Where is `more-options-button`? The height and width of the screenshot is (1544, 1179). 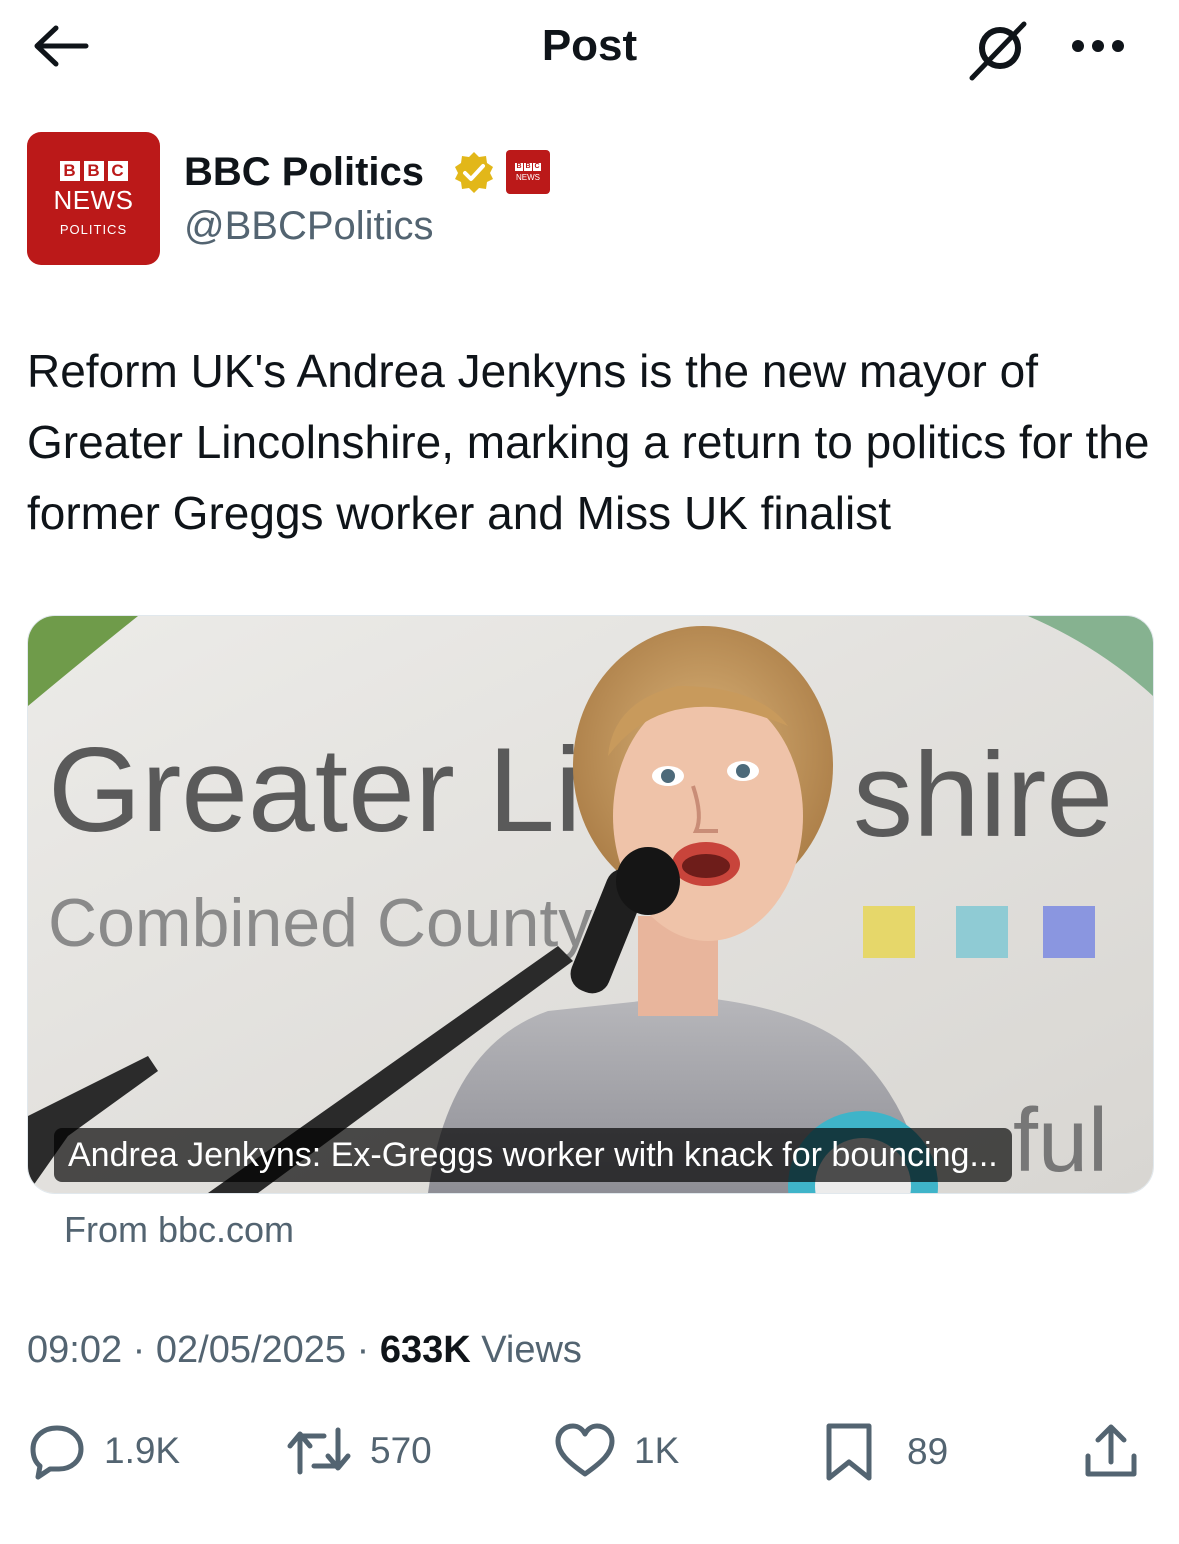 more-options-button is located at coordinates (1098, 46).